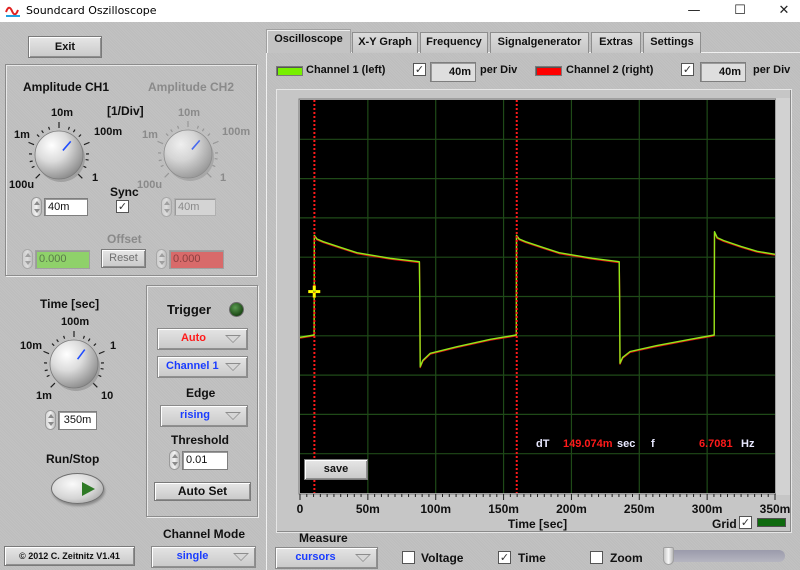  Describe the element at coordinates (308, 41) in the screenshot. I see `tab-oscilloscope: Oscilloscope` at that location.